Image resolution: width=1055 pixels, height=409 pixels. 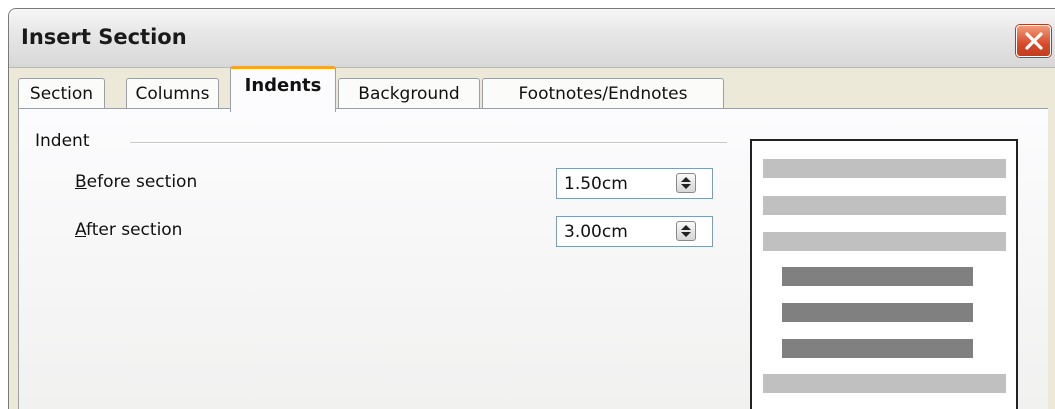 I want to click on before-section-spin-button, so click(x=686, y=183).